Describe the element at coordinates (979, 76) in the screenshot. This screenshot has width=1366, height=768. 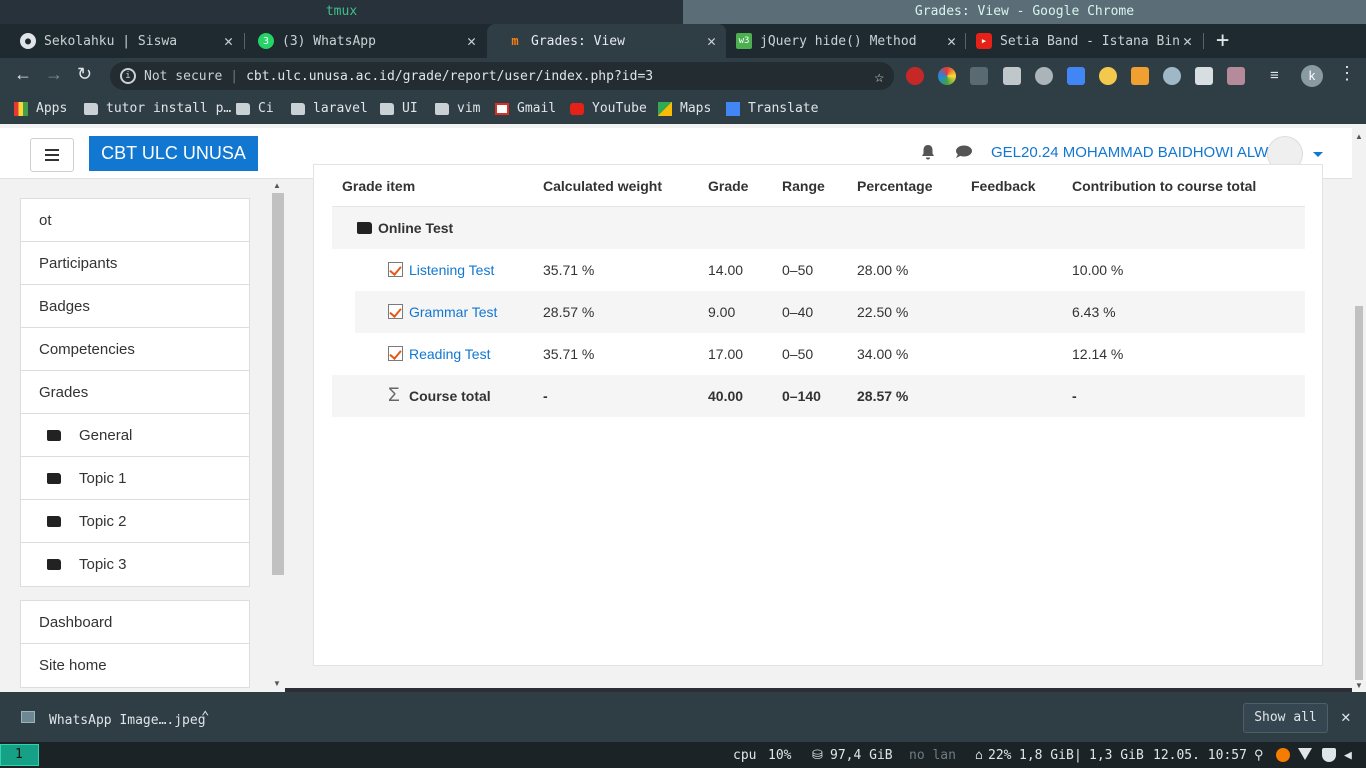
I see `ruler-extension-icon` at that location.